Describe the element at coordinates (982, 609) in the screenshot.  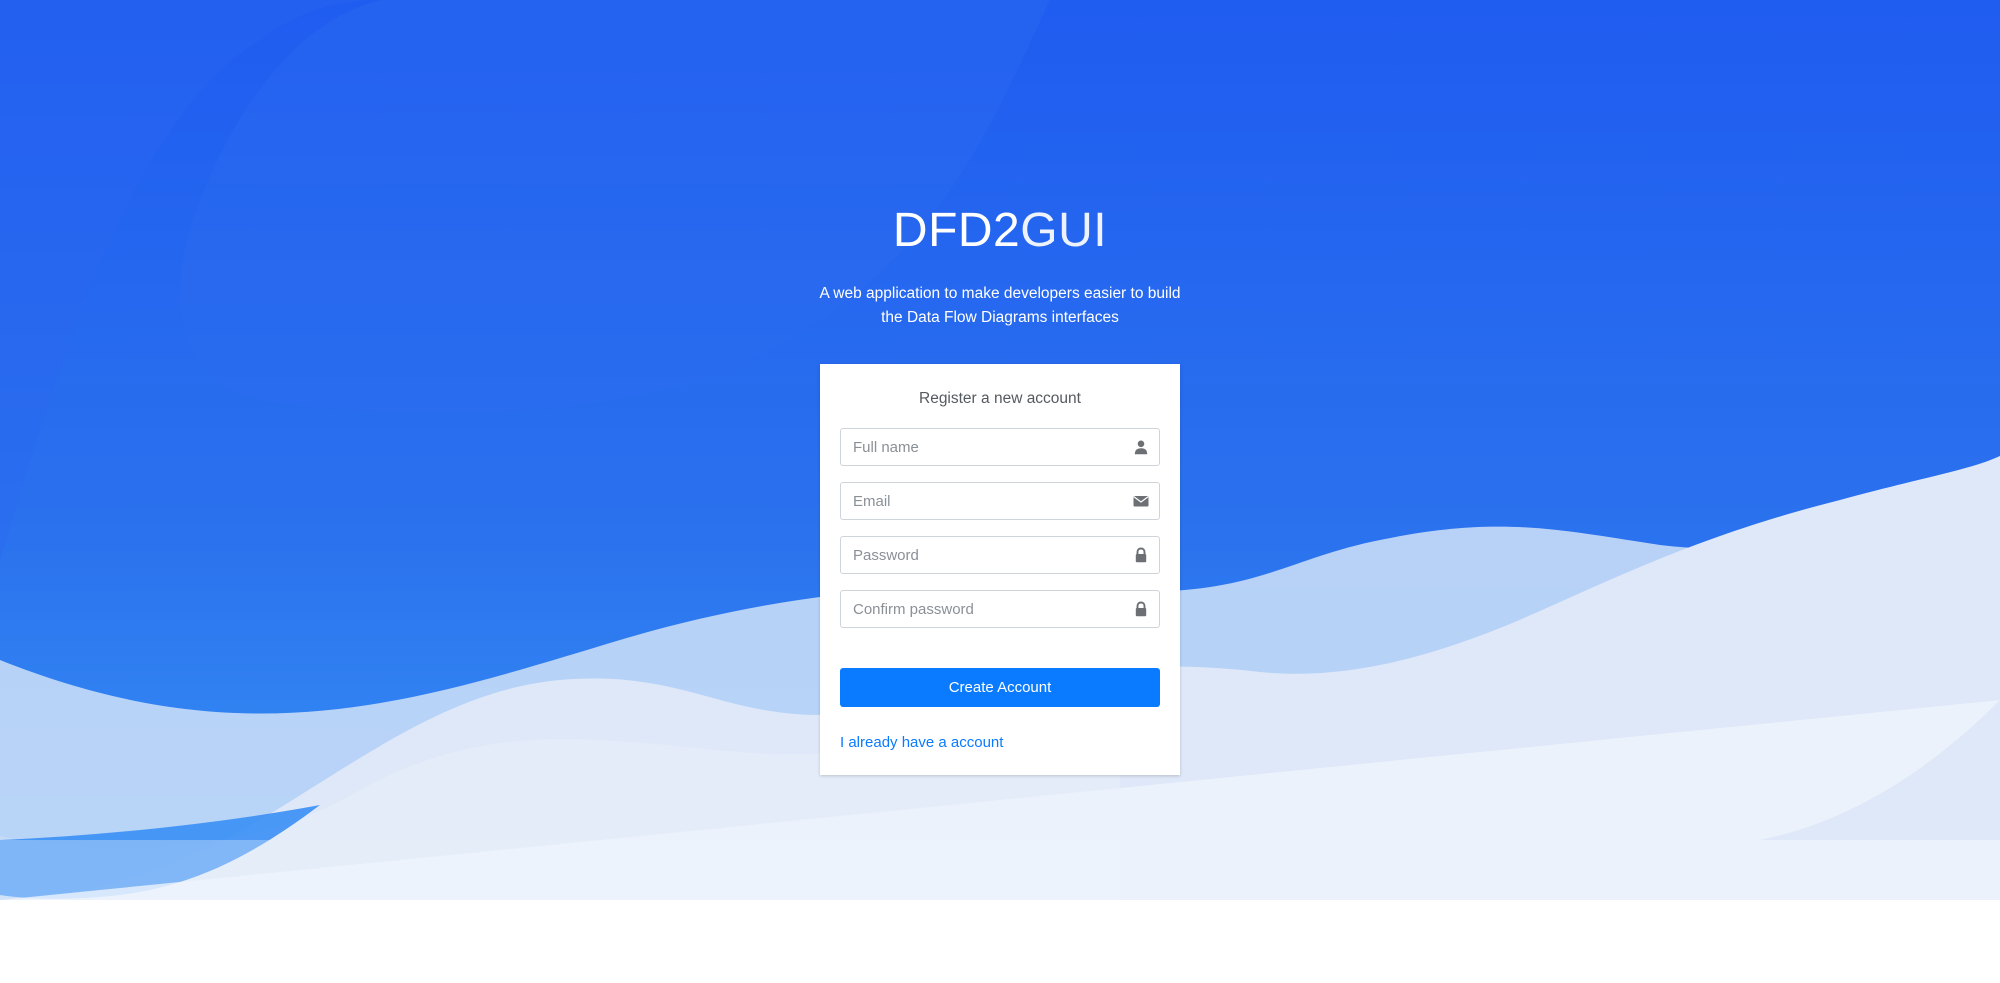
I see `confirm-password-input` at that location.